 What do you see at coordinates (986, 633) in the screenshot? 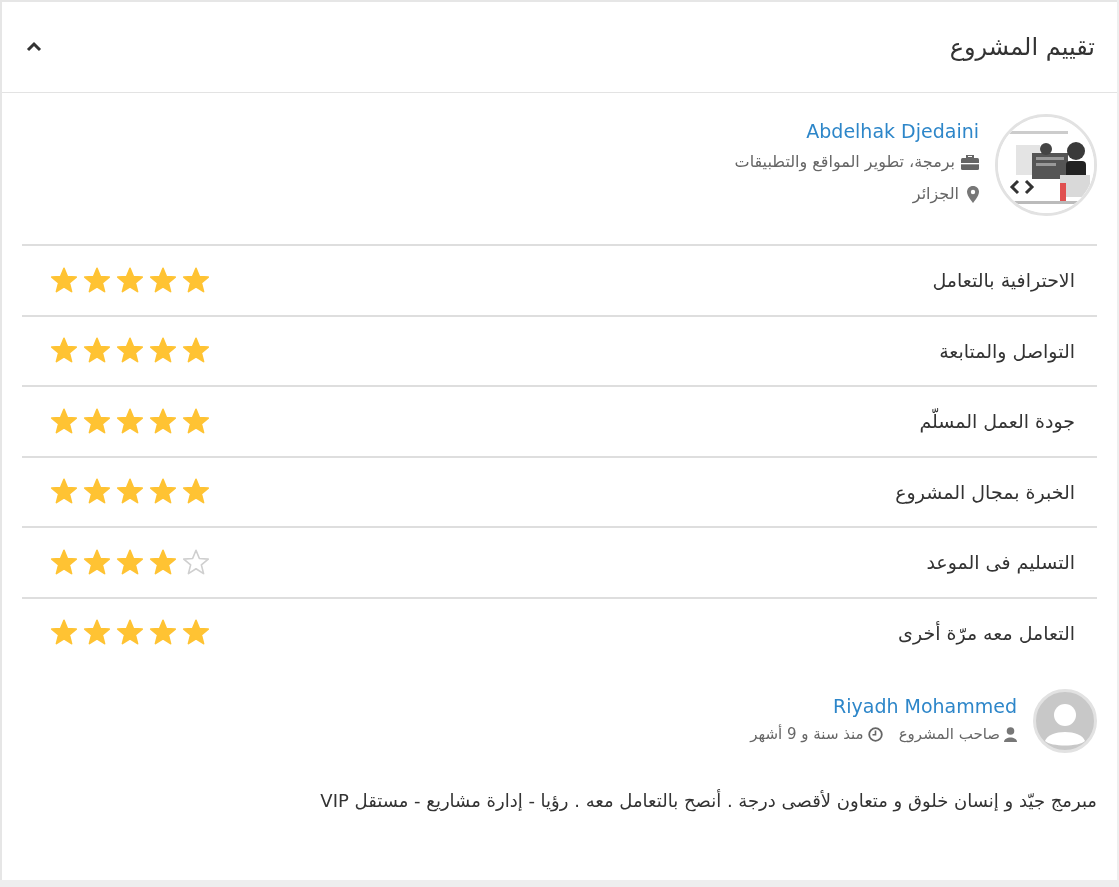
I see `rating-label: التعامل معه مرّة أخرى` at bounding box center [986, 633].